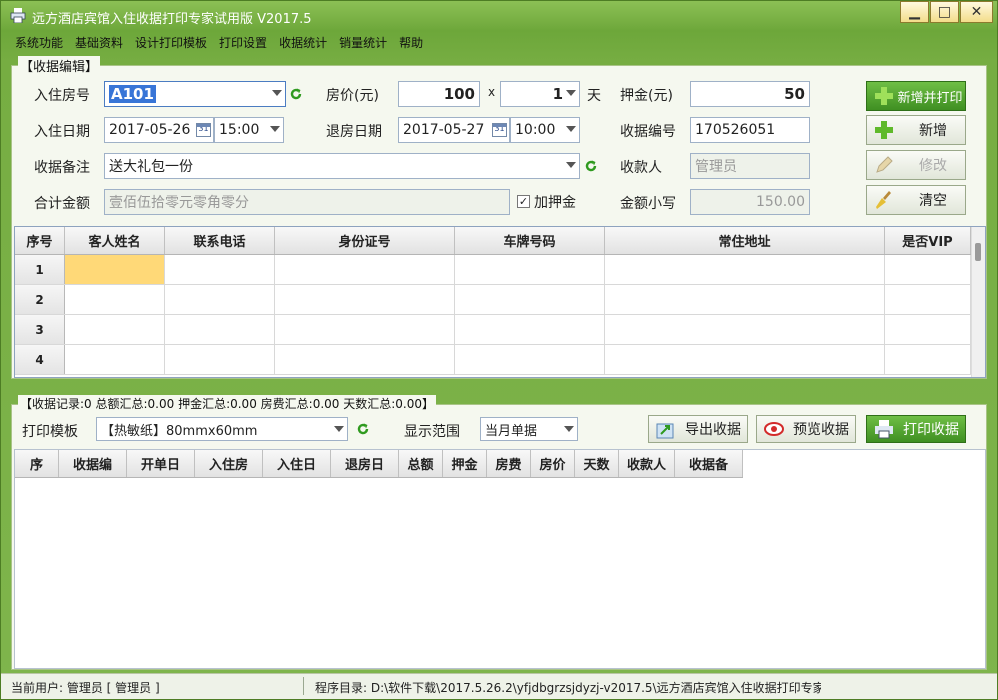  What do you see at coordinates (930, 98) in the screenshot?
I see `add-and-print-label: 新增并打印` at bounding box center [930, 98].